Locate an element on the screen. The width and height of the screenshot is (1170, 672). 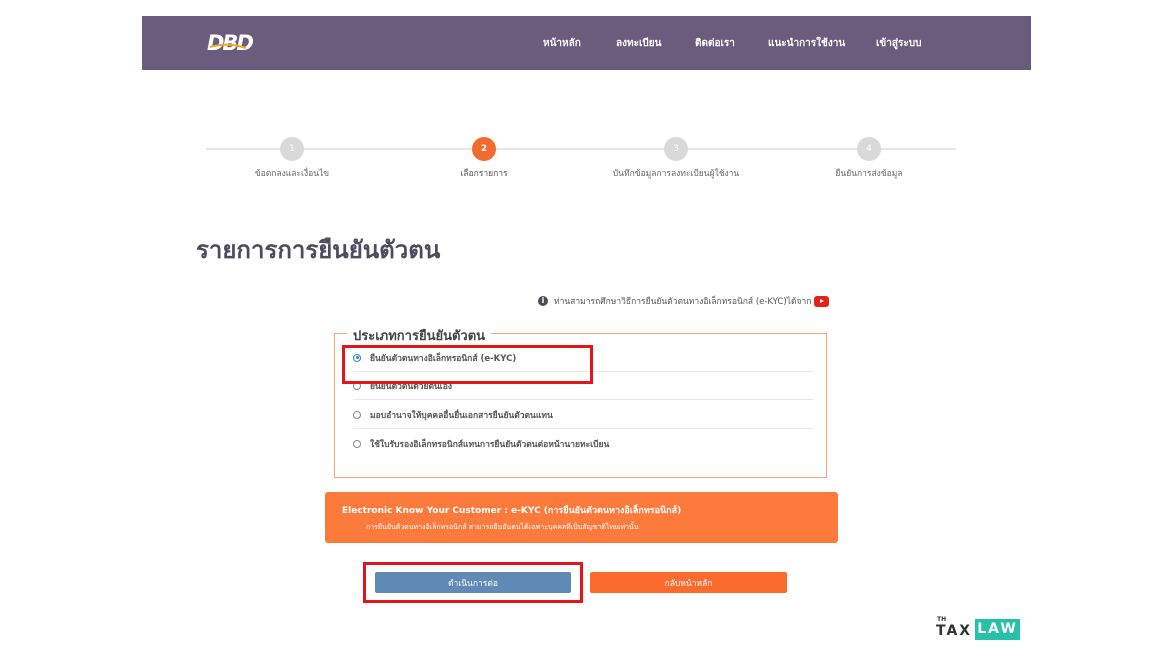
page-title: รายการการยืนยันตัวตน is located at coordinates (318, 250).